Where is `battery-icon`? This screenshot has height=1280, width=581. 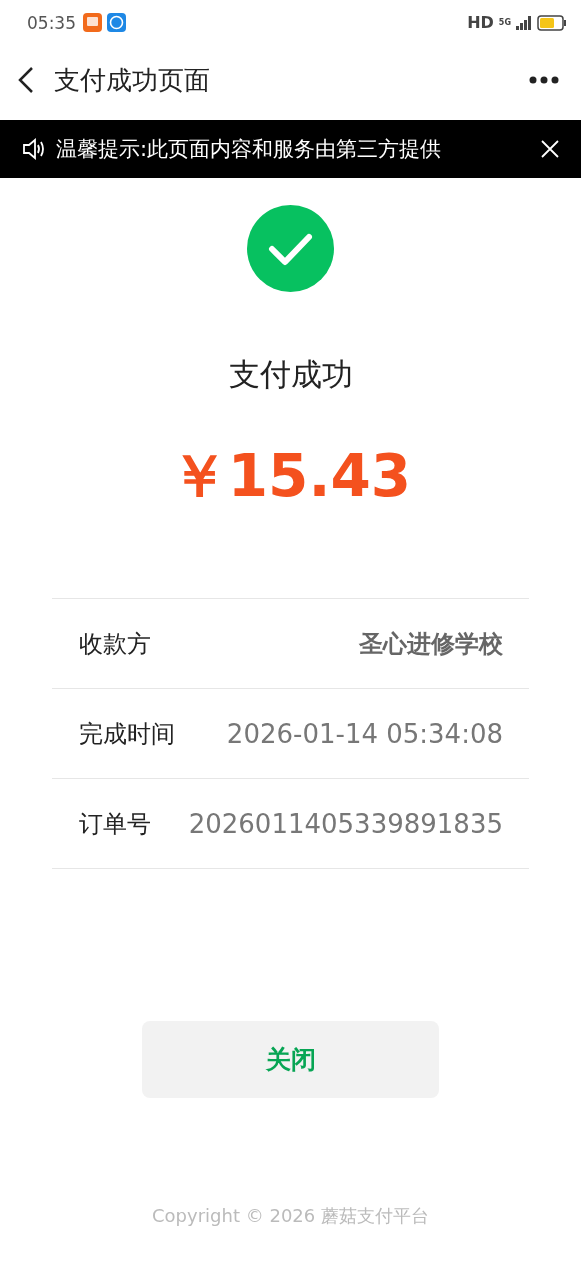
battery-icon is located at coordinates (552, 22).